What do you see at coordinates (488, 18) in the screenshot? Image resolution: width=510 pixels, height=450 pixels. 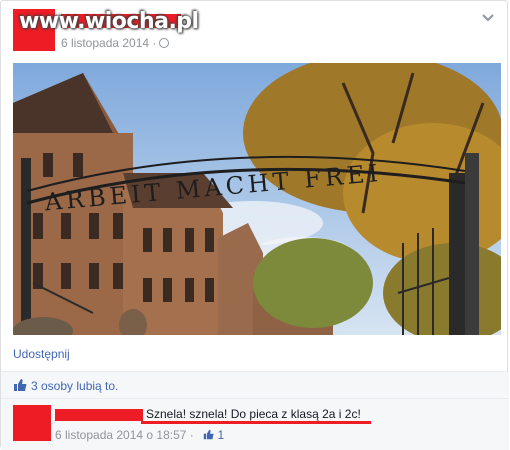 I see `chevron-down-icon` at bounding box center [488, 18].